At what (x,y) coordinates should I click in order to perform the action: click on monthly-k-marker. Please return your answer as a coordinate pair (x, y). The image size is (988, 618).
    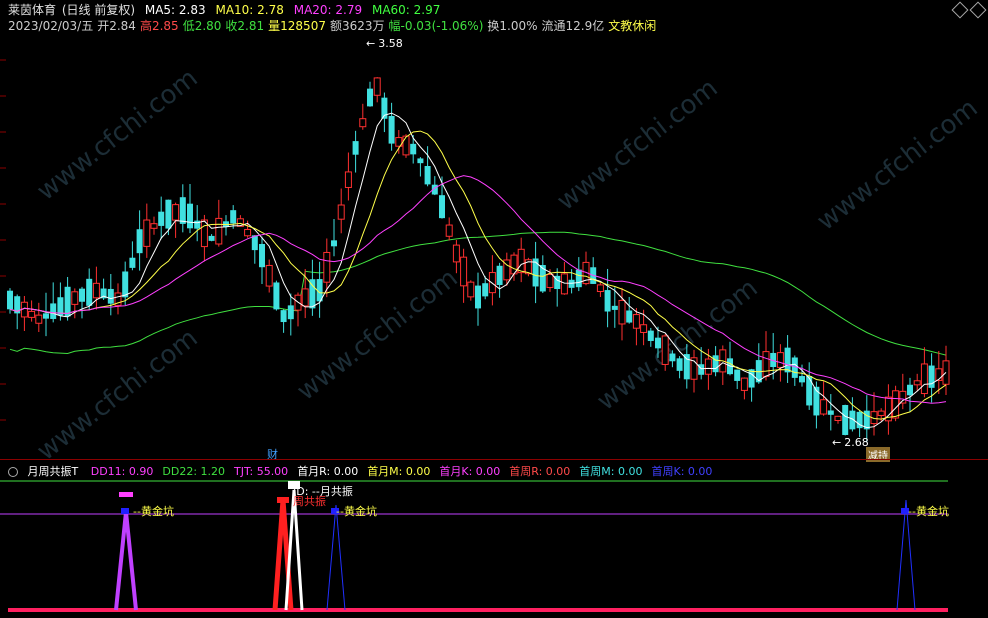
    Looking at the image, I should click on (126, 494).